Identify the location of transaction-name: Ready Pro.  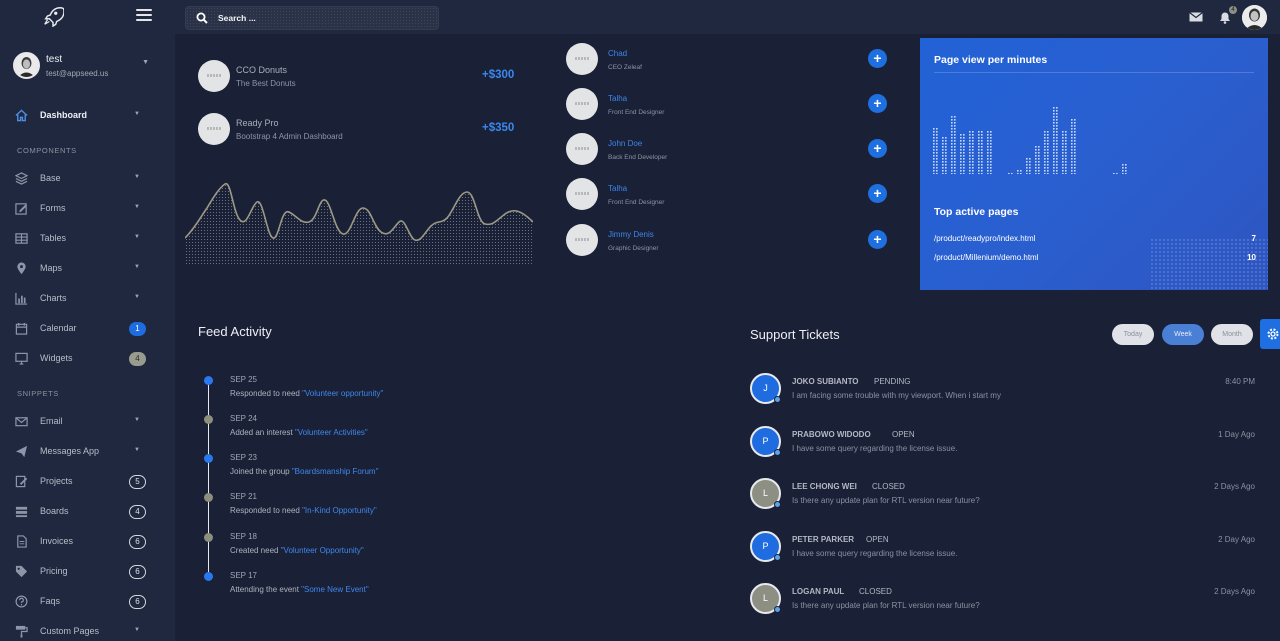
(257, 123).